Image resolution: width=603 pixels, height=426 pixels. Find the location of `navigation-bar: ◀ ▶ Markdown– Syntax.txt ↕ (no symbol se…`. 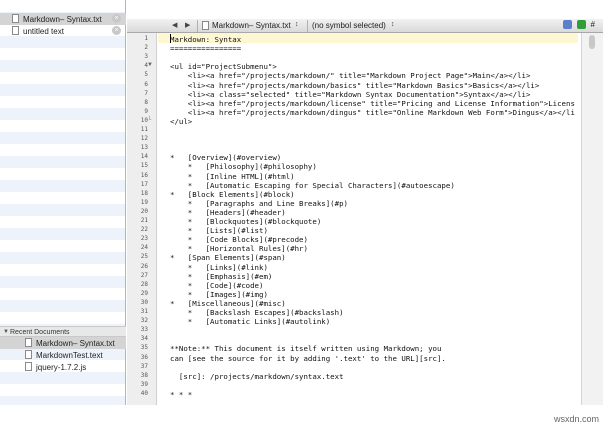

navigation-bar: ◀ ▶ Markdown– Syntax.txt ↕ (no symbol se… is located at coordinates (365, 26).